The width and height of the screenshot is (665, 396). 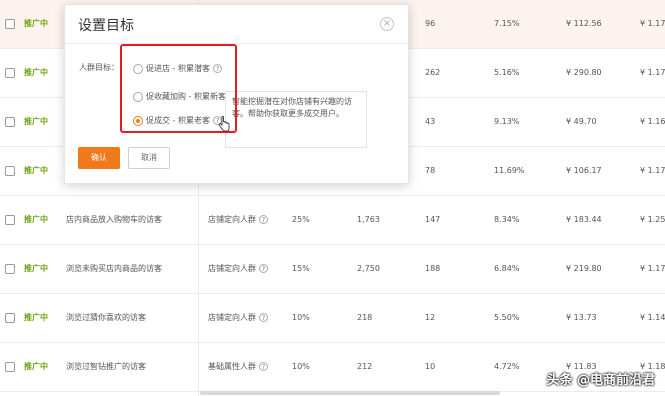 What do you see at coordinates (581, 121) in the screenshot?
I see `cell-price: ¥ 49.70` at bounding box center [581, 121].